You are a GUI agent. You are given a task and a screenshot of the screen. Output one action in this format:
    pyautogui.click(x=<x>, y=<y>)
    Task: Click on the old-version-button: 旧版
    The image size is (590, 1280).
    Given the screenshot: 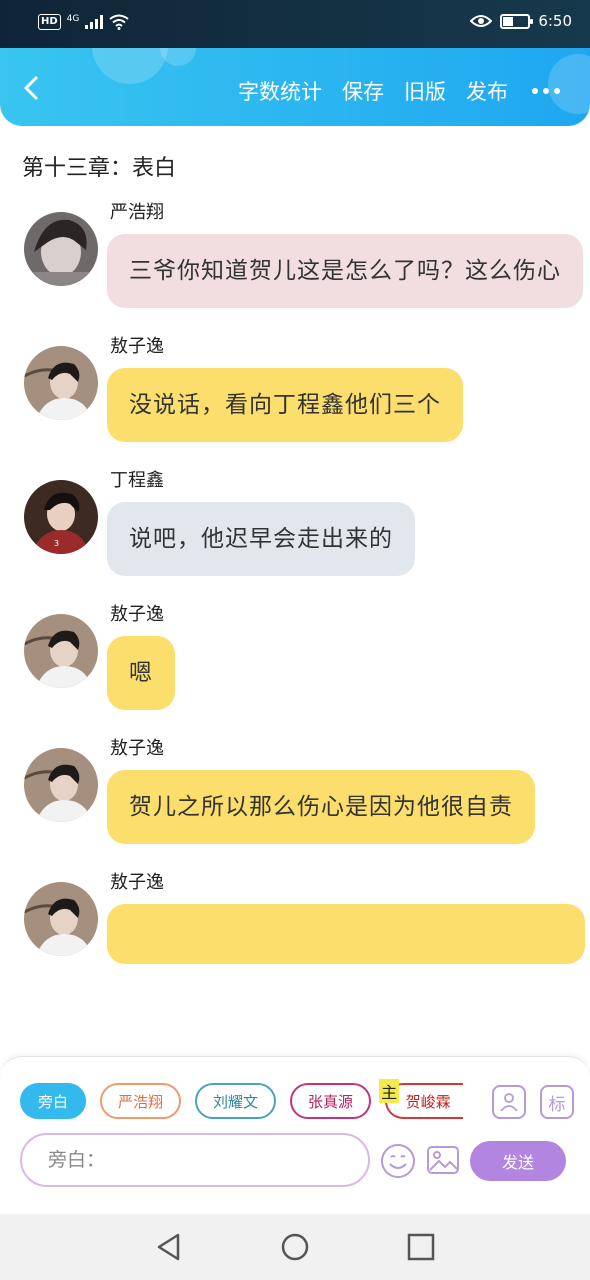 What is the action you would take?
    pyautogui.click(x=425, y=91)
    